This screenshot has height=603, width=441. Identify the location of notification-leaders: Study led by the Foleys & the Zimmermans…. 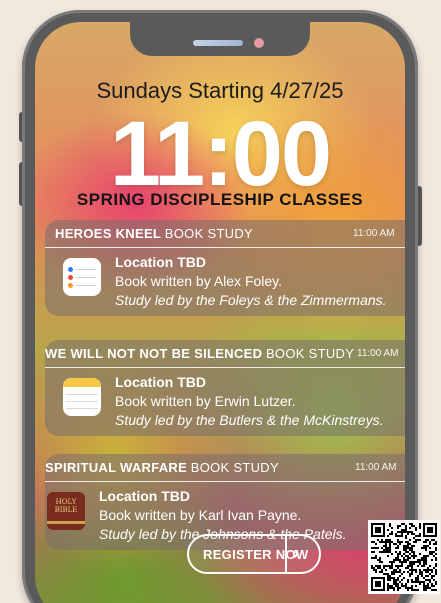
(251, 300).